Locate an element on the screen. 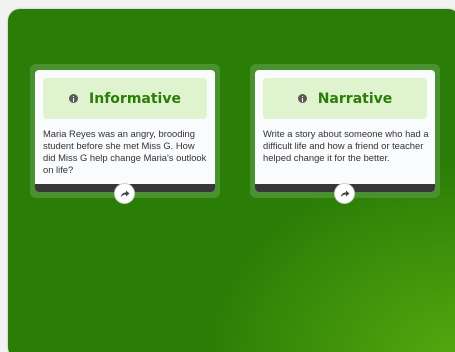  card-header: Narrative is located at coordinates (345, 98).